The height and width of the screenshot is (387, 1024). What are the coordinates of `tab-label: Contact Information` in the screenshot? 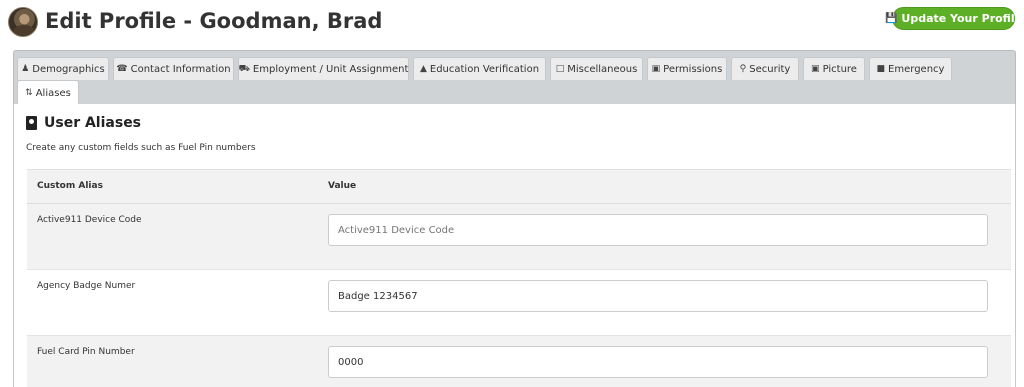 It's located at (180, 69).